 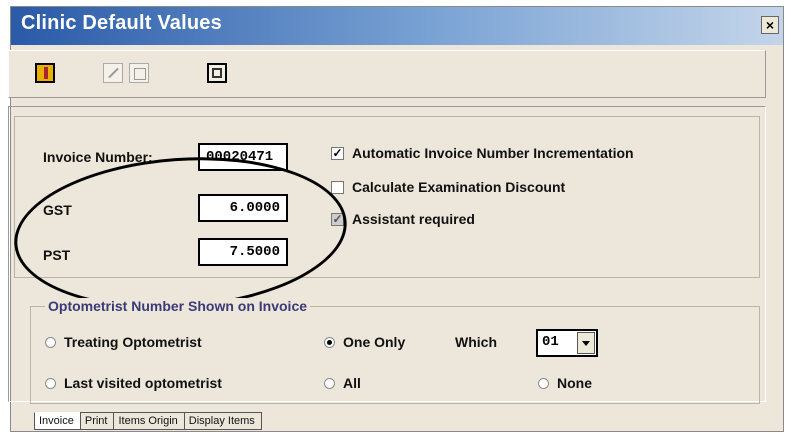 What do you see at coordinates (133, 342) in the screenshot?
I see `treating-optometrist-label: Treating Optometrist` at bounding box center [133, 342].